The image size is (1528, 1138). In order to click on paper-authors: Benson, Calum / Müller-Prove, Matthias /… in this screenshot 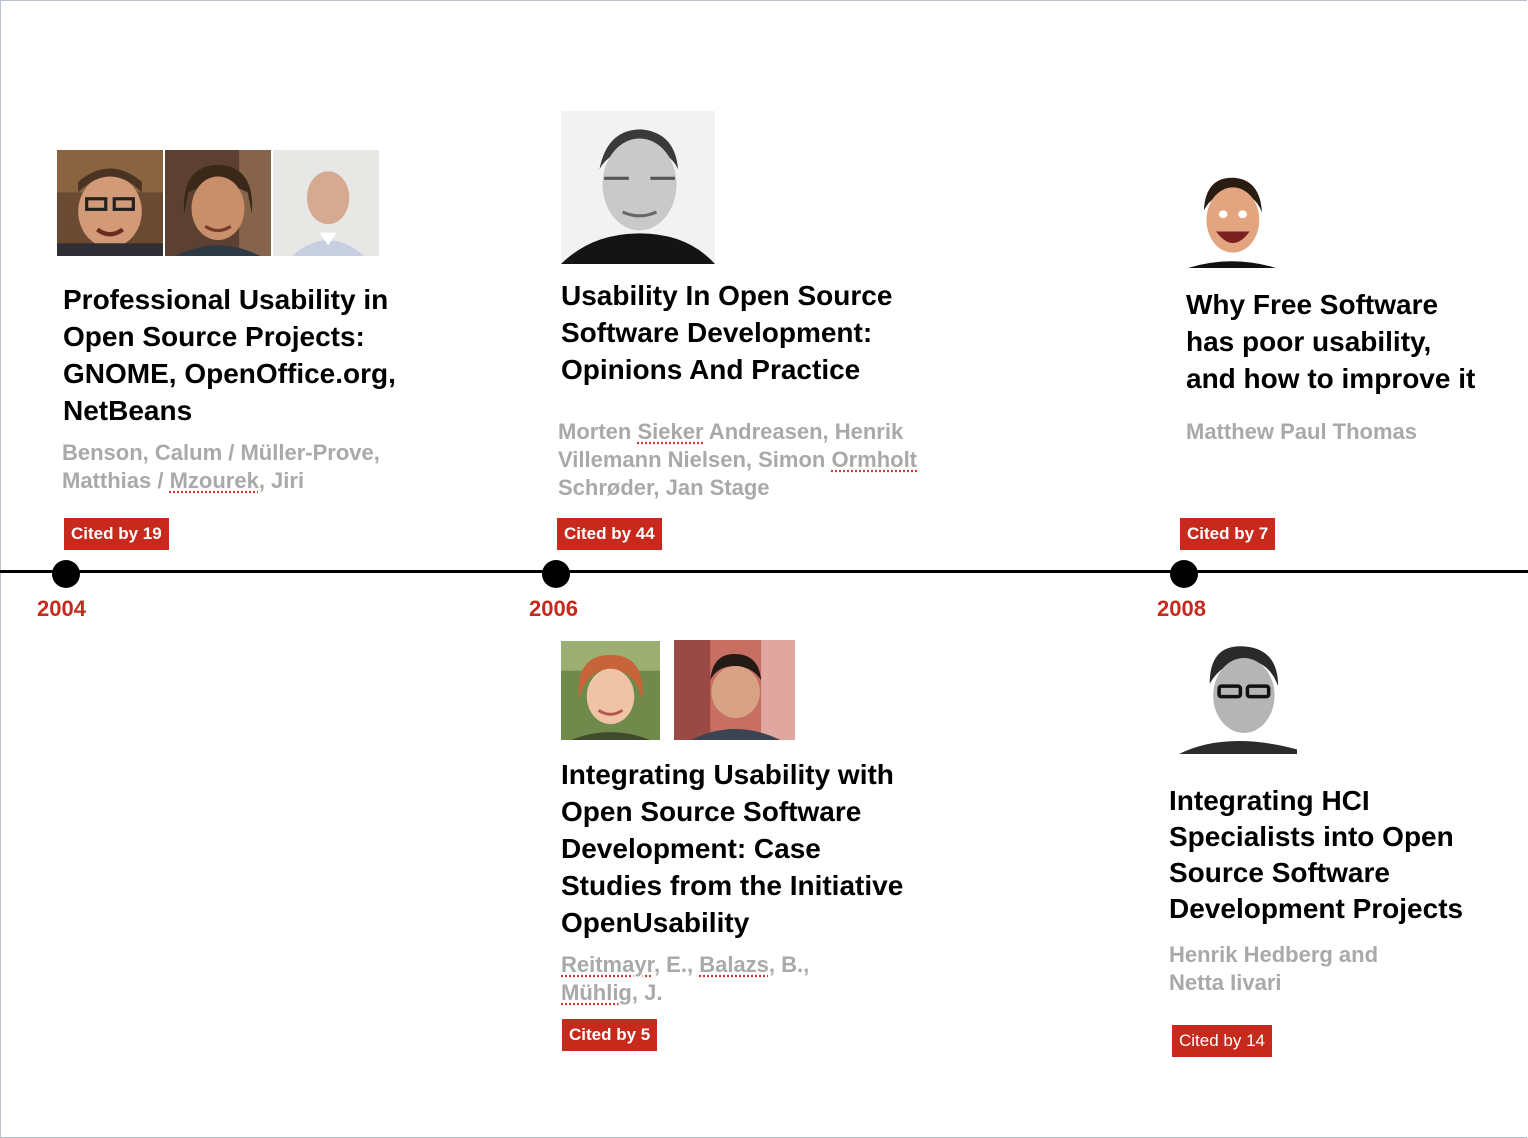, I will do `click(221, 466)`.